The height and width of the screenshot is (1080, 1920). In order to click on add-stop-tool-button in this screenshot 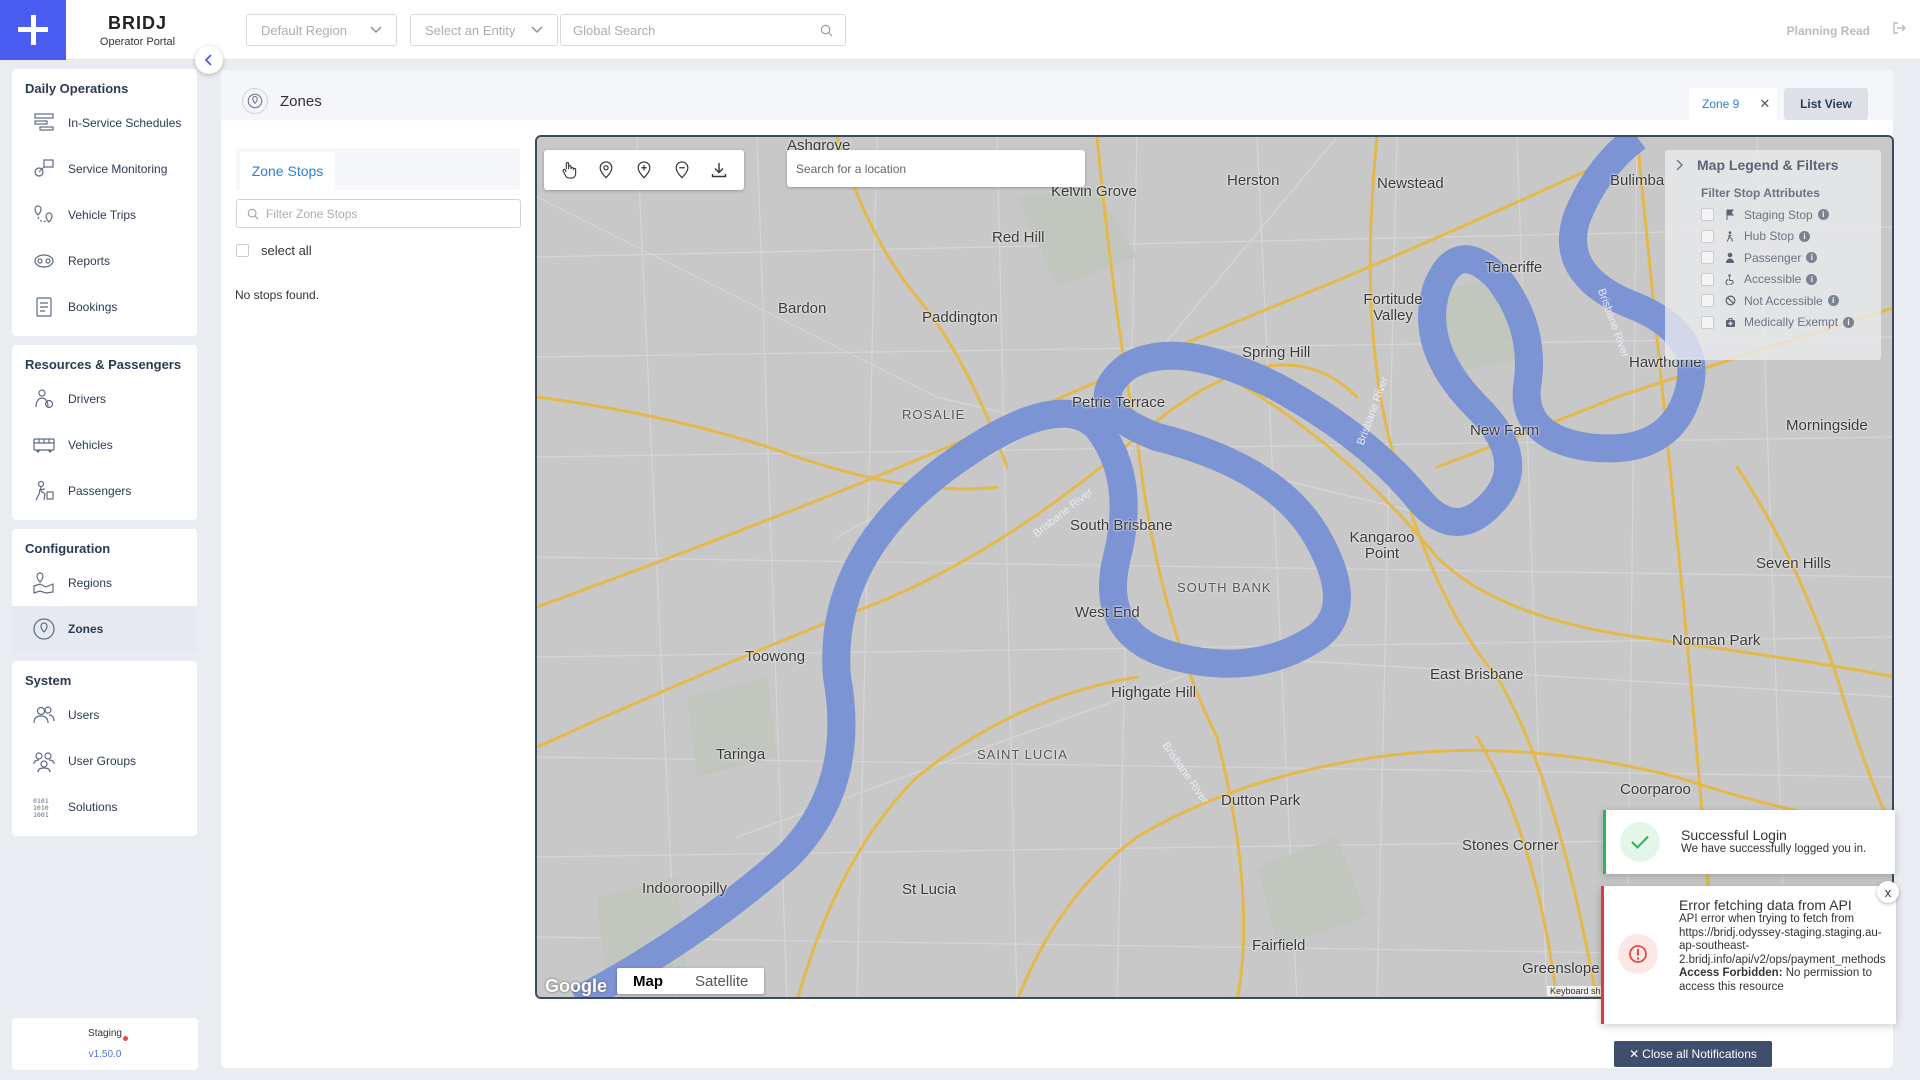, I will do `click(606, 170)`.